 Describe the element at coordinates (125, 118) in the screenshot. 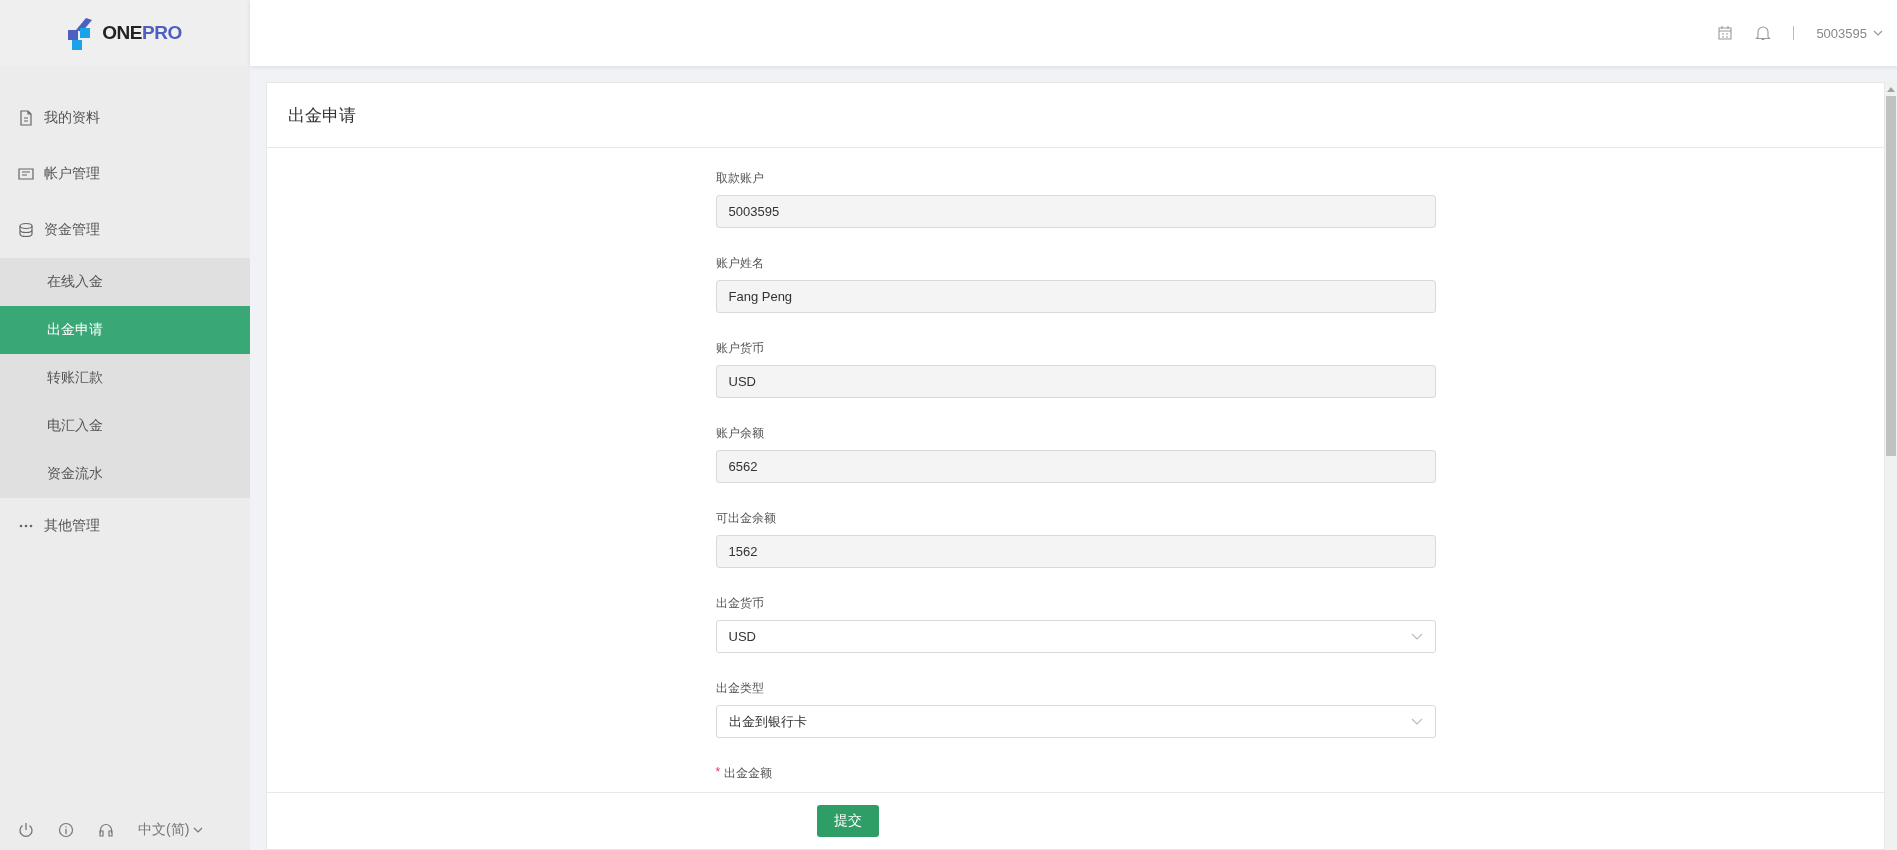

I see `menu-item: 我的资料` at that location.